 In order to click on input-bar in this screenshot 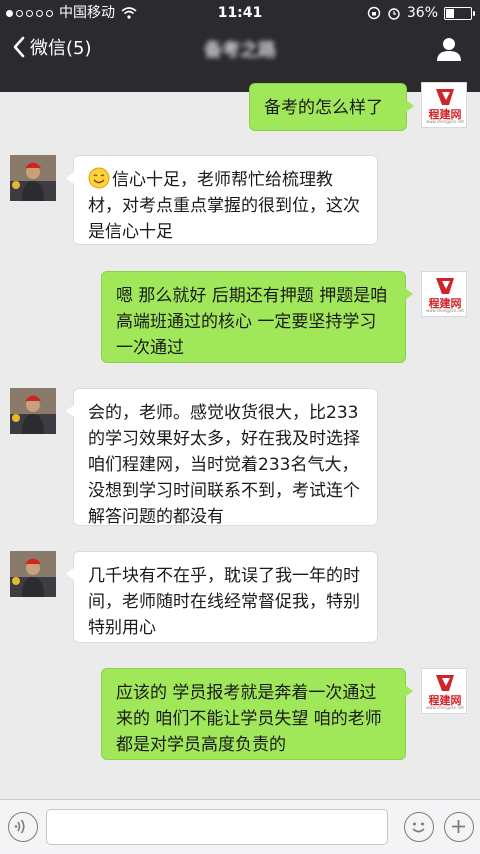, I will do `click(240, 826)`.